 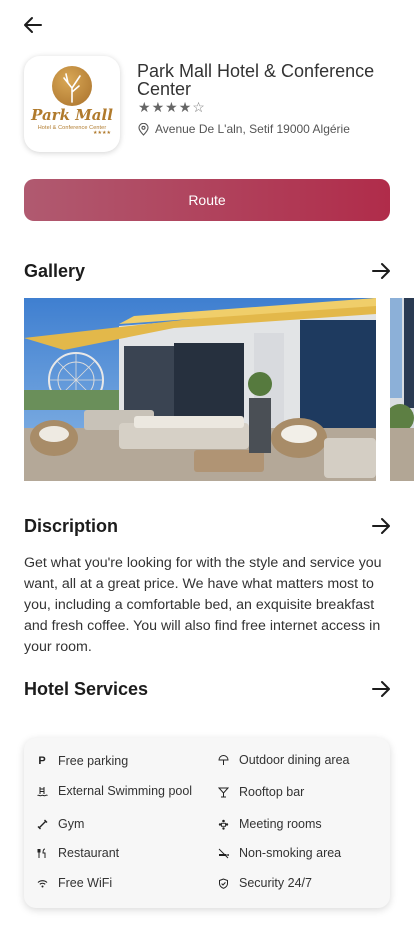 I want to click on service-free-wifi: Free WiFi, so click(x=74, y=883).